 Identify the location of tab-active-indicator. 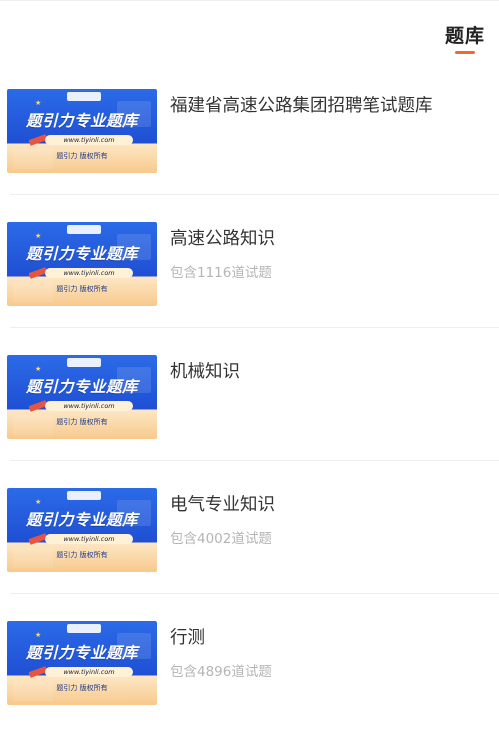
(465, 52).